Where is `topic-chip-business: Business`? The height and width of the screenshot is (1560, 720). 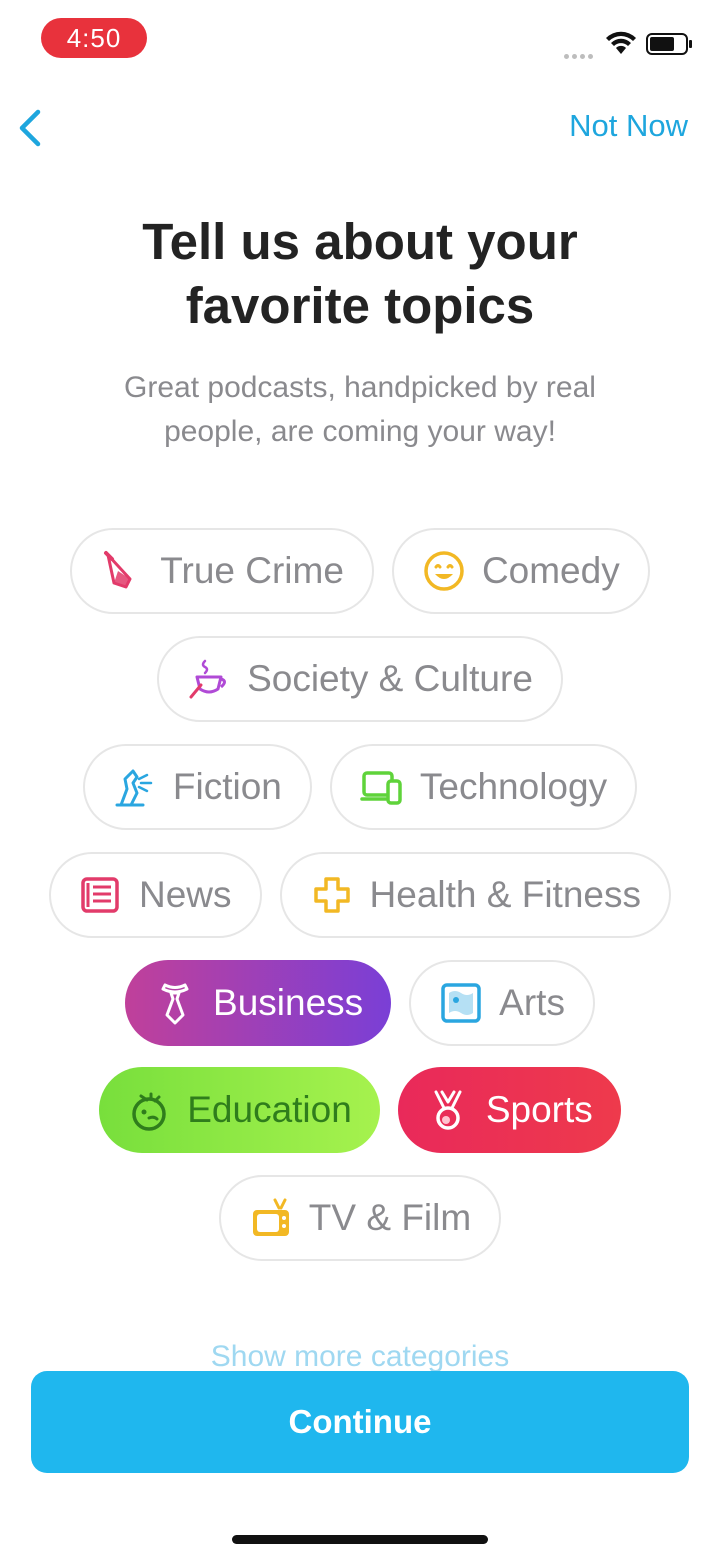
topic-chip-business: Business is located at coordinates (258, 1003).